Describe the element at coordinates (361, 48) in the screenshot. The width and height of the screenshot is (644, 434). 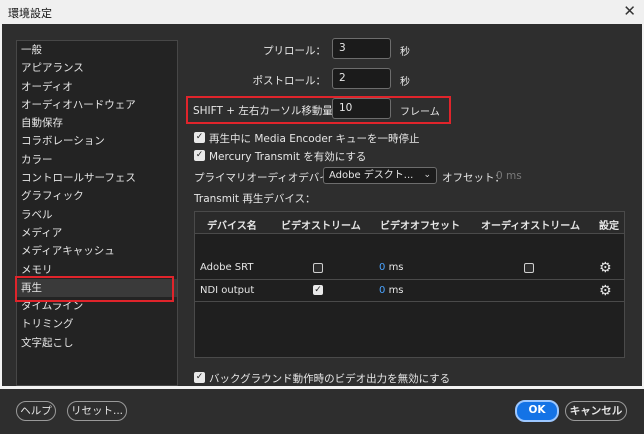
I see `preroll-input: 3` at that location.